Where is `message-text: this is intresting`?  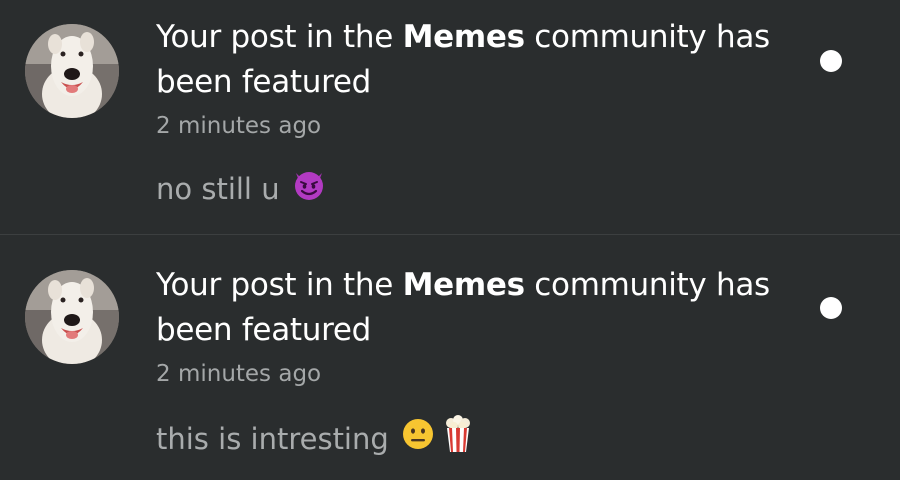 message-text: this is intresting is located at coordinates (272, 439).